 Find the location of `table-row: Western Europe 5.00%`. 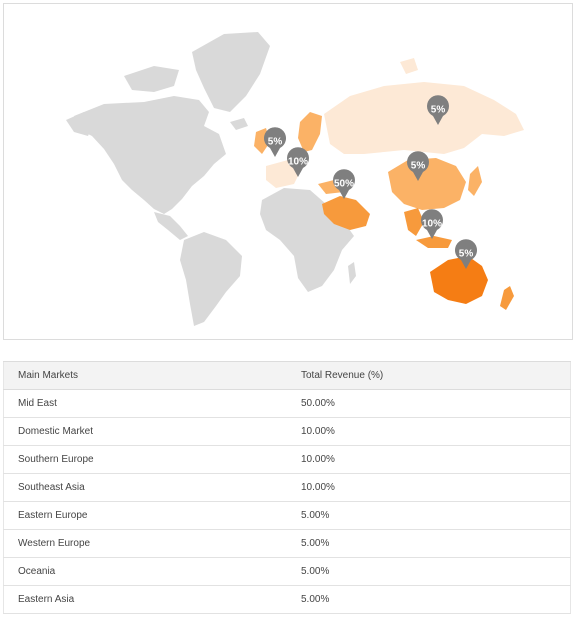

table-row: Western Europe 5.00% is located at coordinates (287, 543).